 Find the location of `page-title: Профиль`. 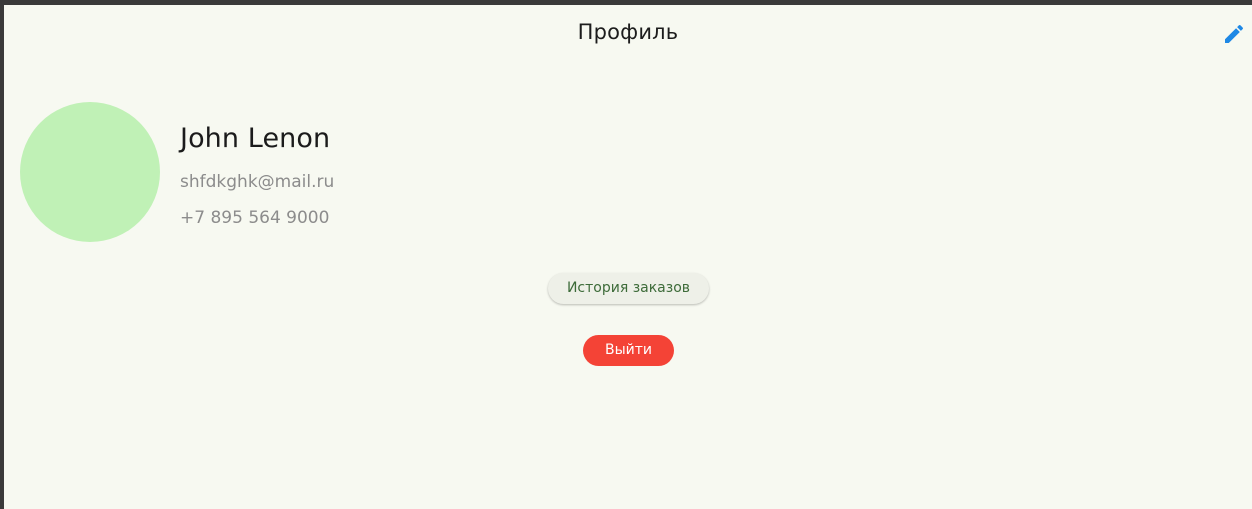

page-title: Профиль is located at coordinates (628, 32).